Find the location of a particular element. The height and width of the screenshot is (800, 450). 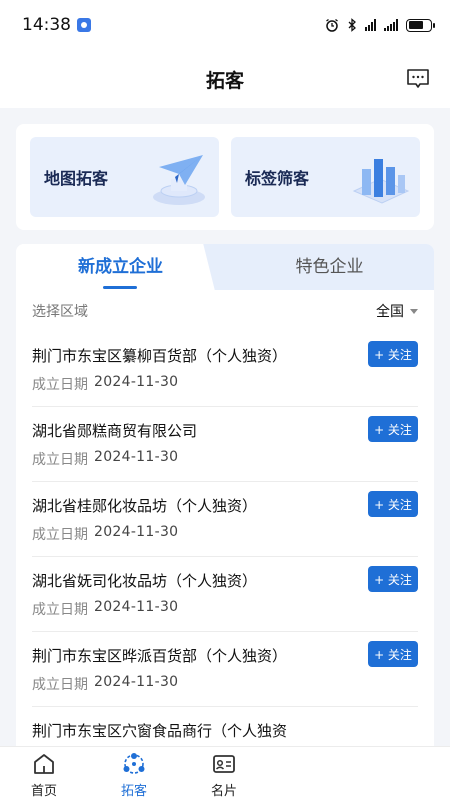

quick-action-label: 标签筛客 is located at coordinates (277, 178).